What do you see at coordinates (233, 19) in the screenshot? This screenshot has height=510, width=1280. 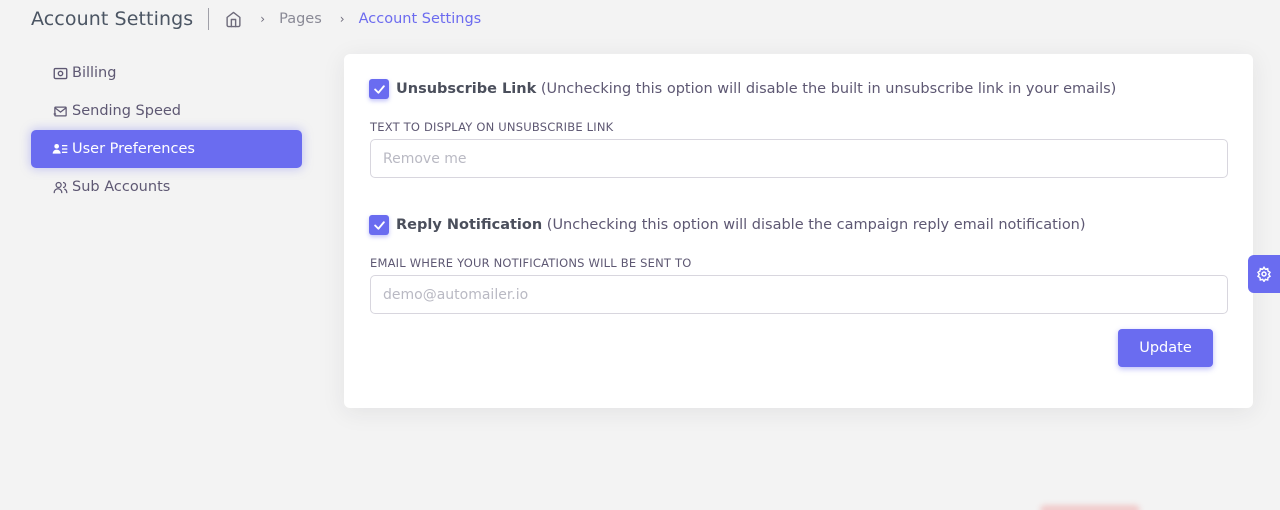 I see `home-icon` at bounding box center [233, 19].